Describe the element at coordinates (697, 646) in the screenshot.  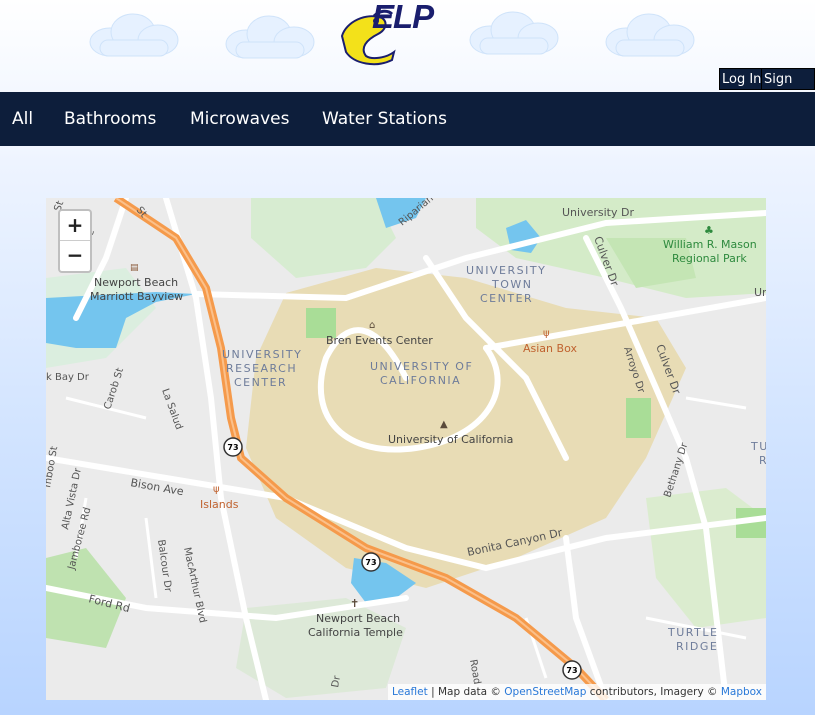
I see `area-label: RIDGE` at that location.